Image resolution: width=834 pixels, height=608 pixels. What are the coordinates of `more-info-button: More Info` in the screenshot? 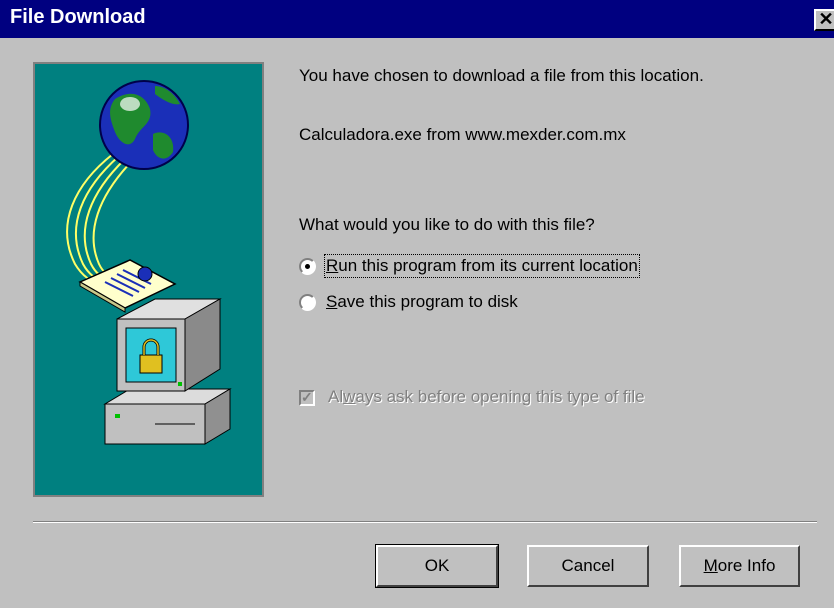 It's located at (739, 566).